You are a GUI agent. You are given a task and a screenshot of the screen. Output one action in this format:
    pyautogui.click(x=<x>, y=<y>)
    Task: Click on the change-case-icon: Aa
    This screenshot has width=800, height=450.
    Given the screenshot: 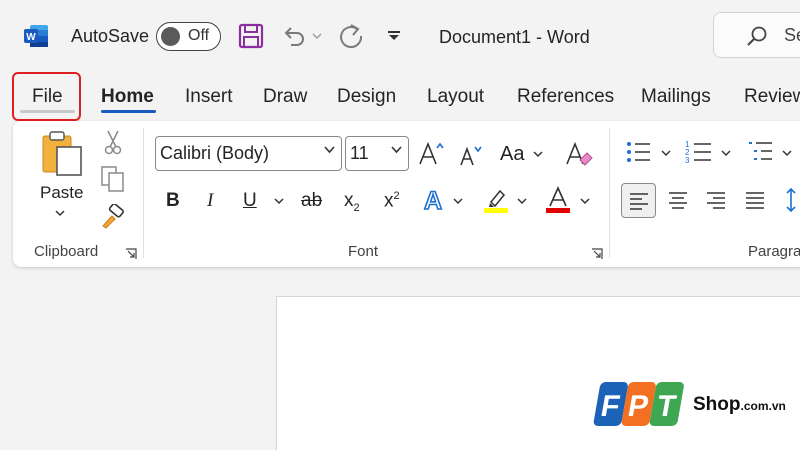 What is the action you would take?
    pyautogui.click(x=512, y=154)
    